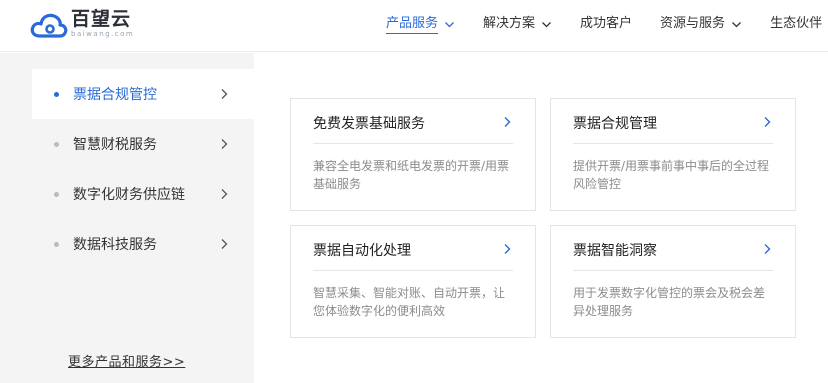 Image resolution: width=828 pixels, height=383 pixels. I want to click on product-card-compliance-mgmt: 票据合规管理 提供开票/用票事前事中事后的全过程风险管控, so click(673, 154).